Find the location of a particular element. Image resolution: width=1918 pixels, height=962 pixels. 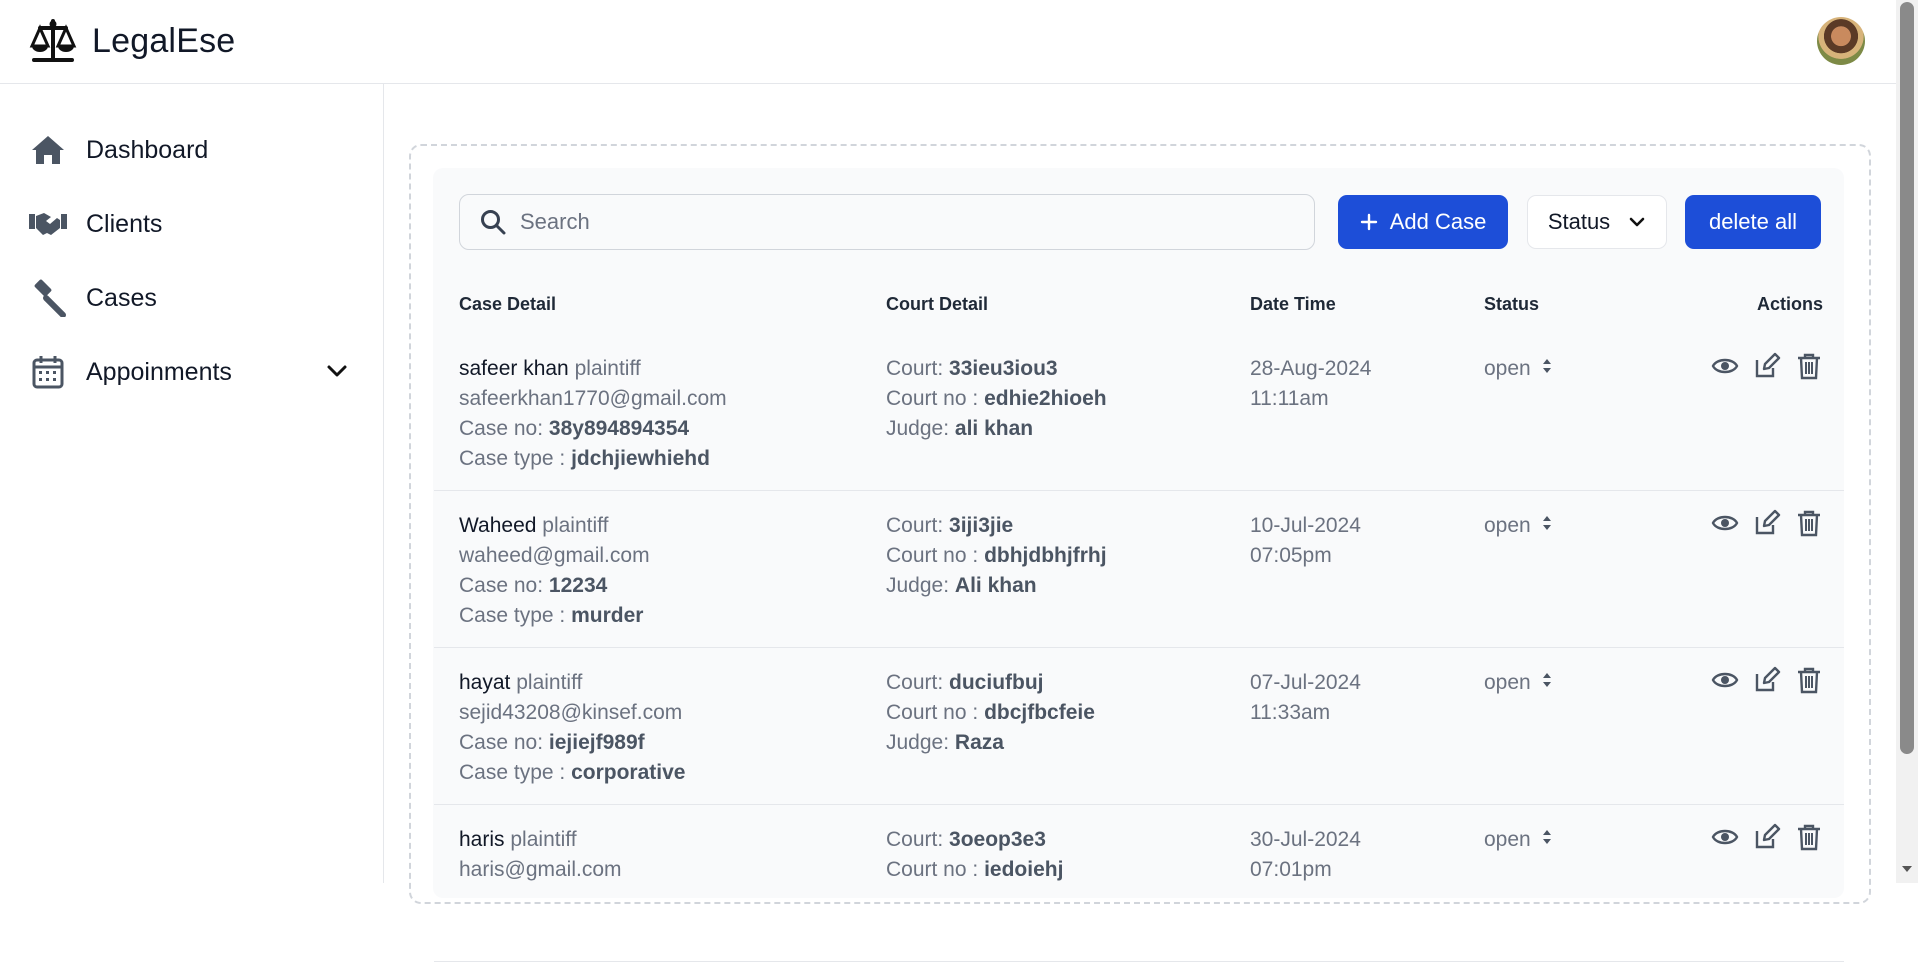

client-name: Waheed is located at coordinates (498, 525).